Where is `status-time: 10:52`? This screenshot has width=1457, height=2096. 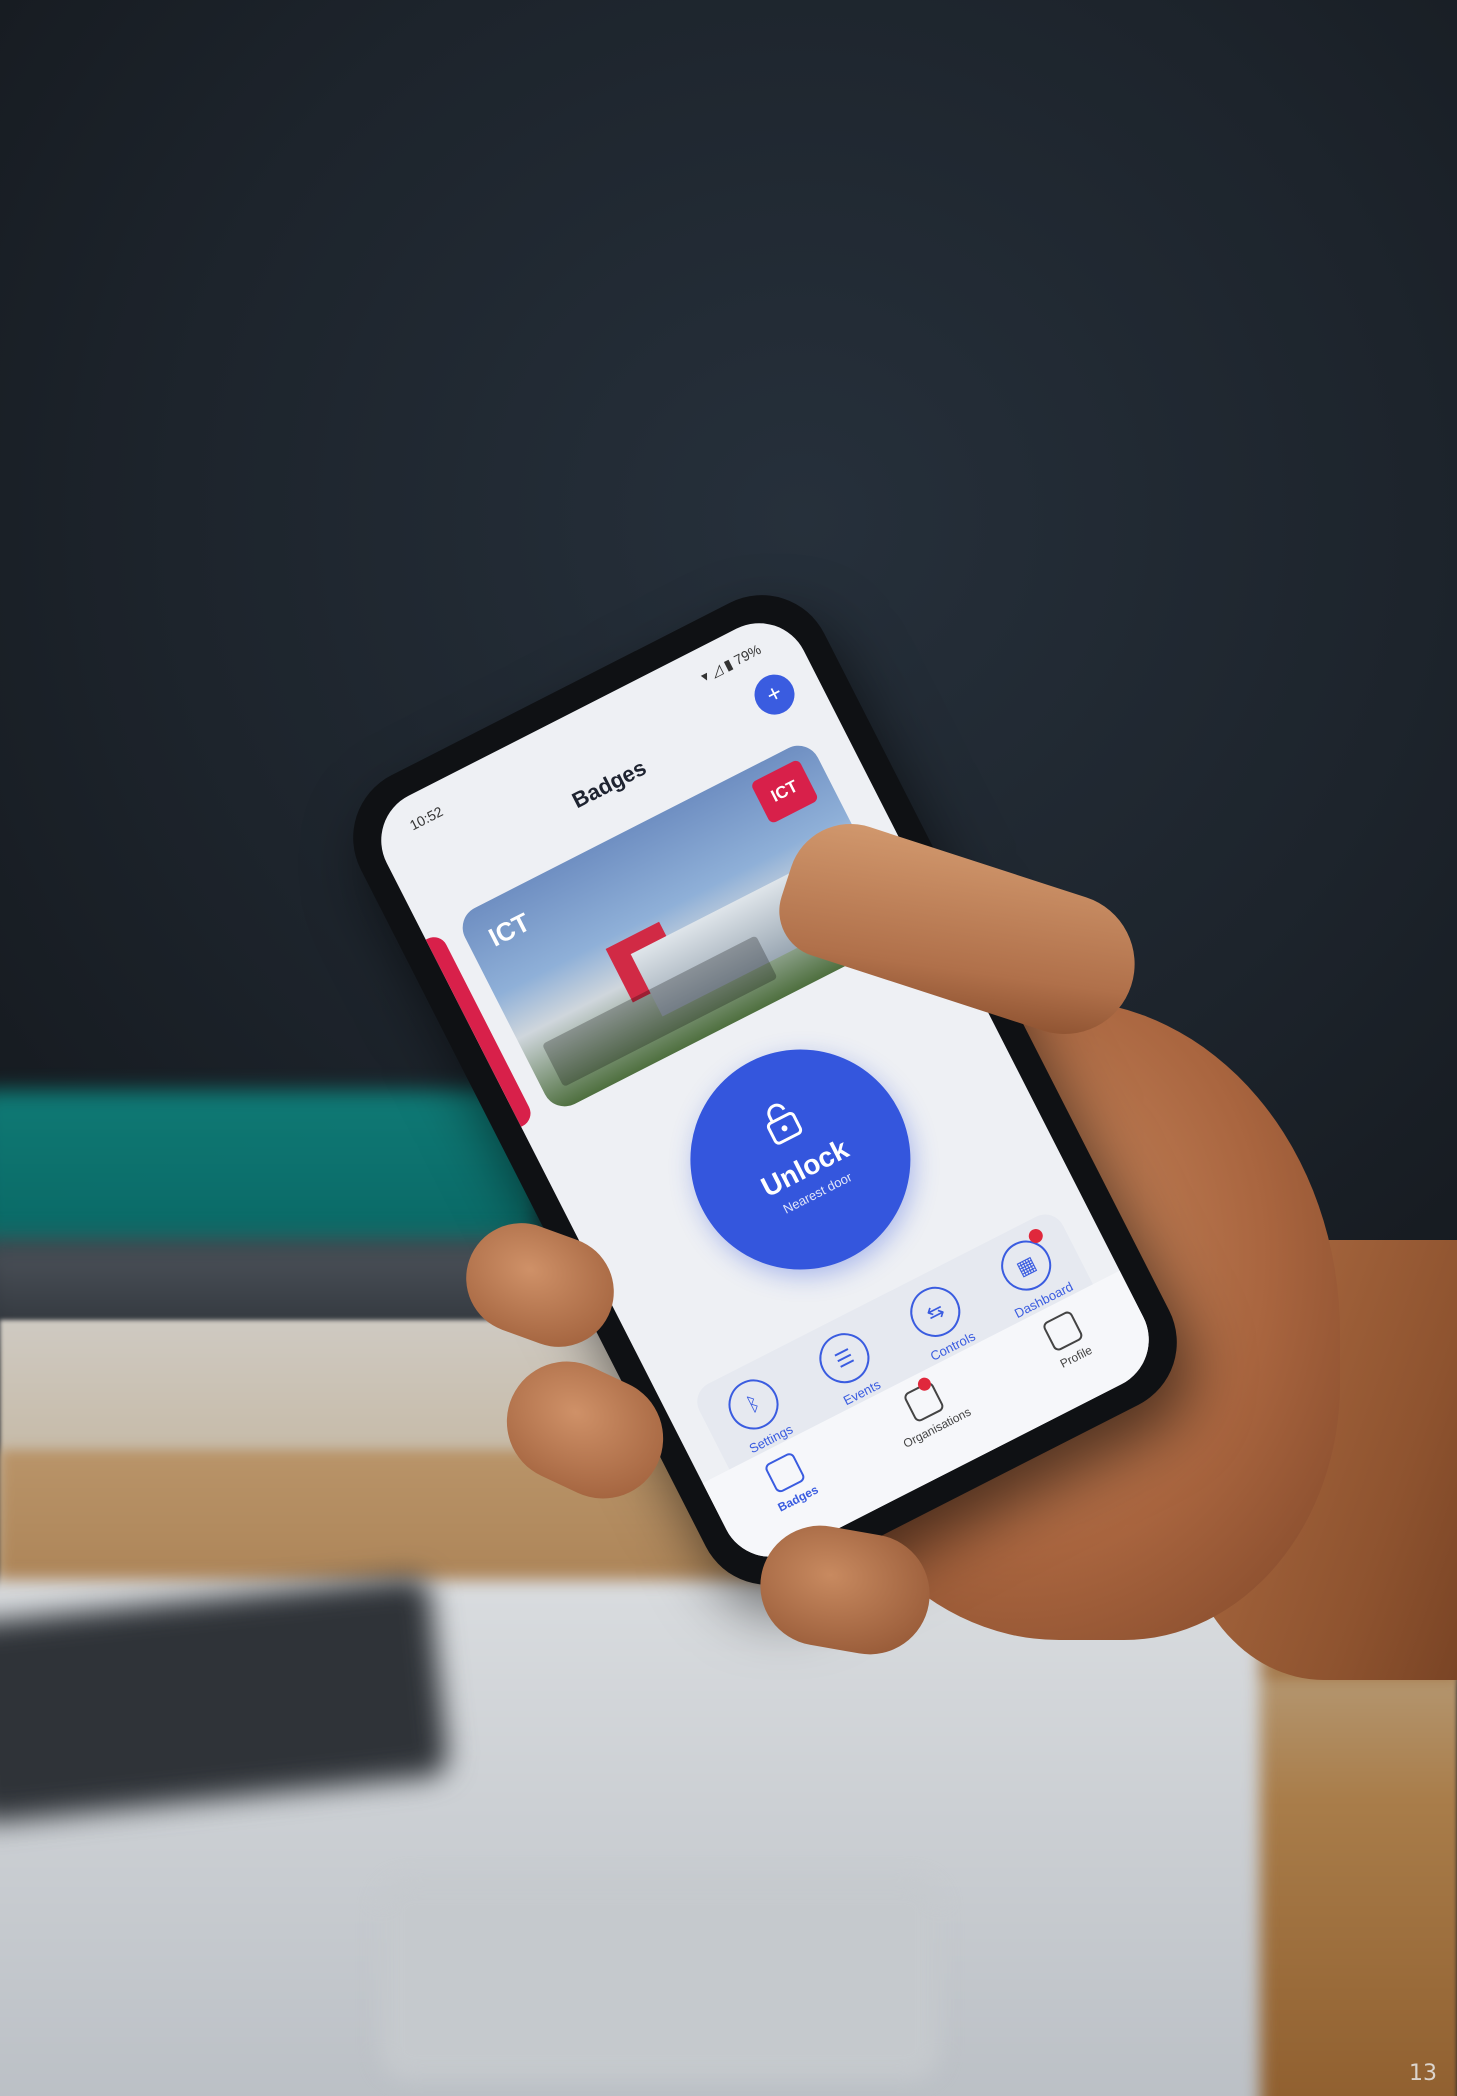 status-time: 10:52 is located at coordinates (426, 818).